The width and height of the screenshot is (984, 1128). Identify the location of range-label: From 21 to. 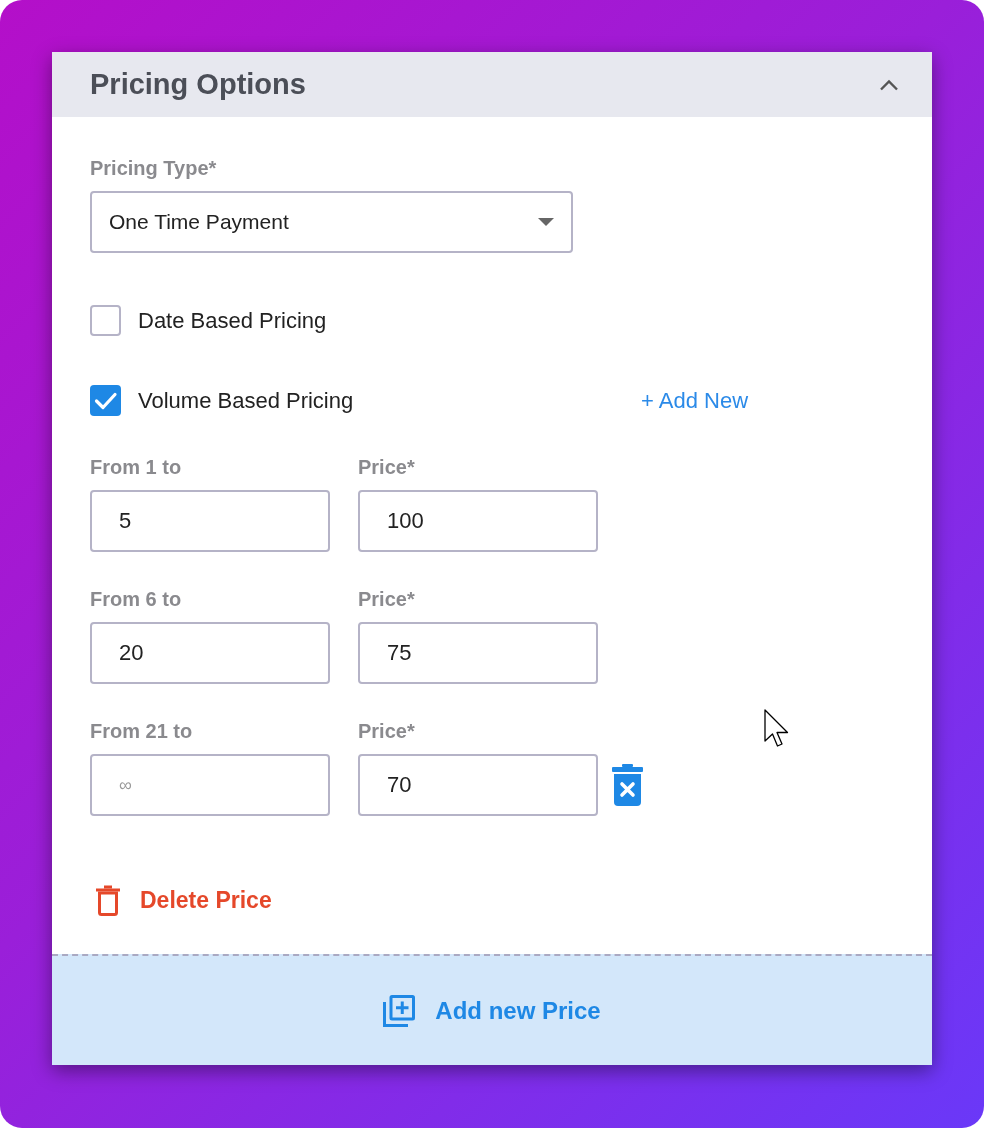
(142, 731).